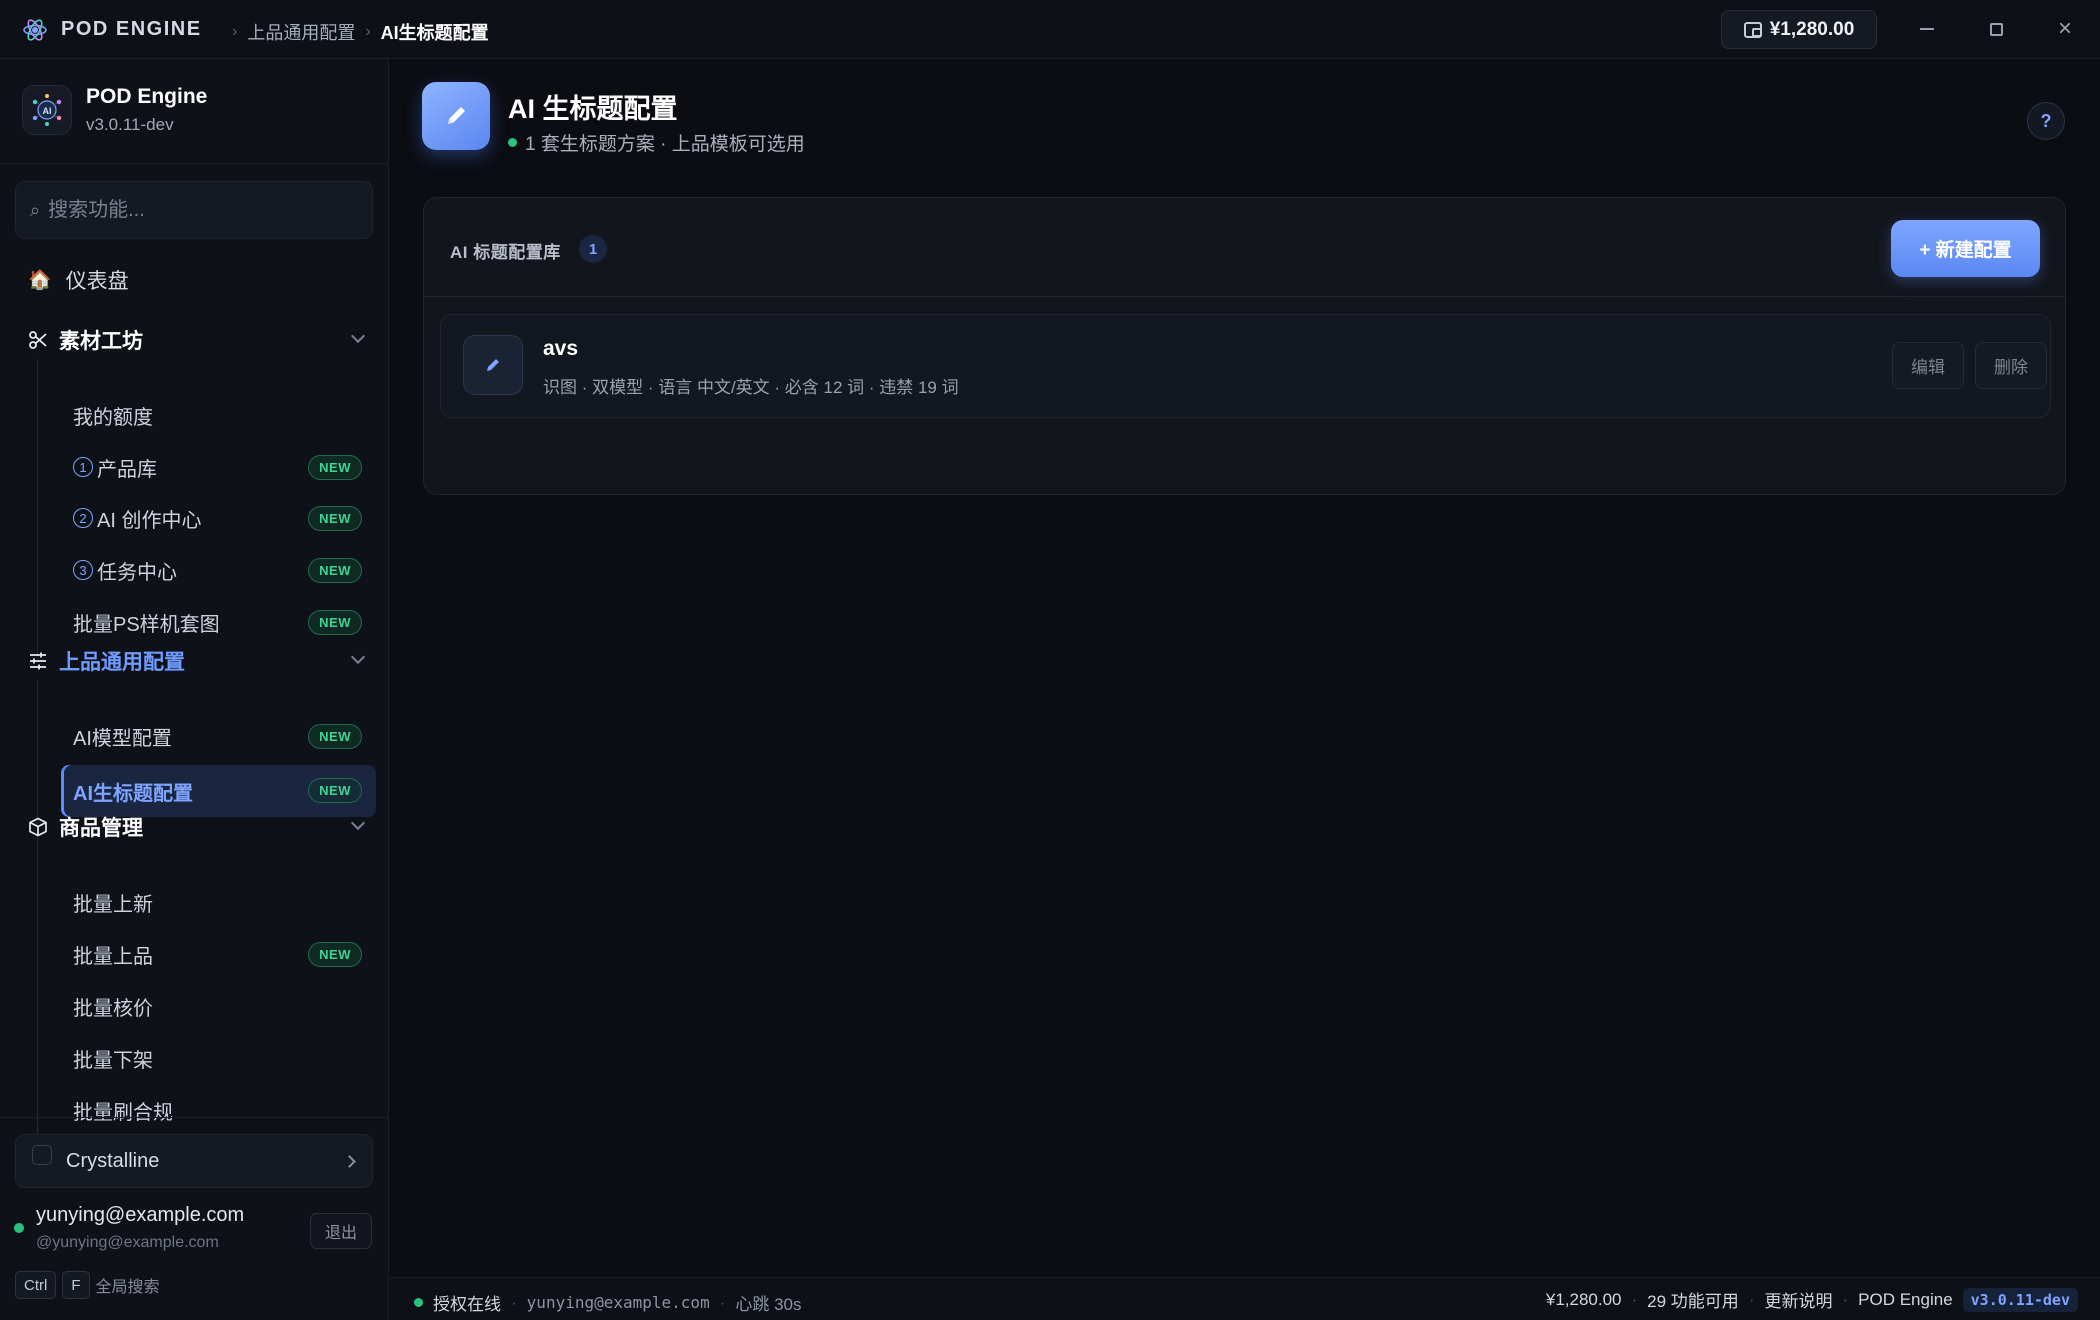 The height and width of the screenshot is (1320, 2100). I want to click on sidebar-item-label: 批量上新, so click(113, 904).